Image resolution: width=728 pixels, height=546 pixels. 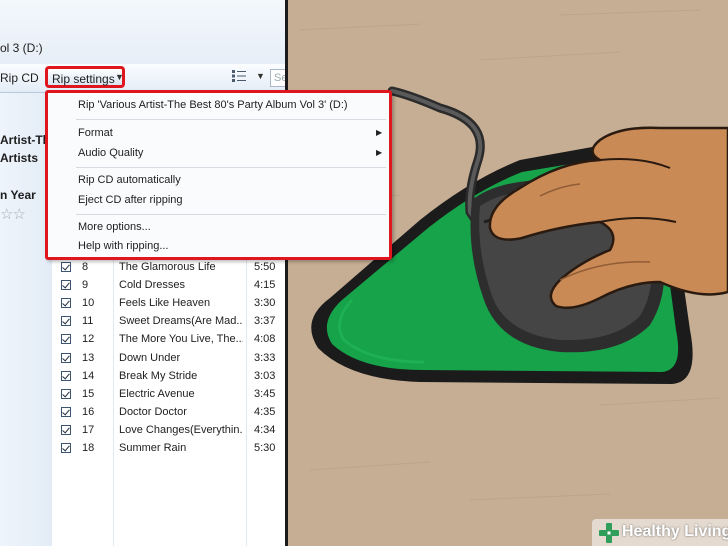 I want to click on table-row: 17 Love Changes(Everythin... 4:34, so click(x=168, y=431).